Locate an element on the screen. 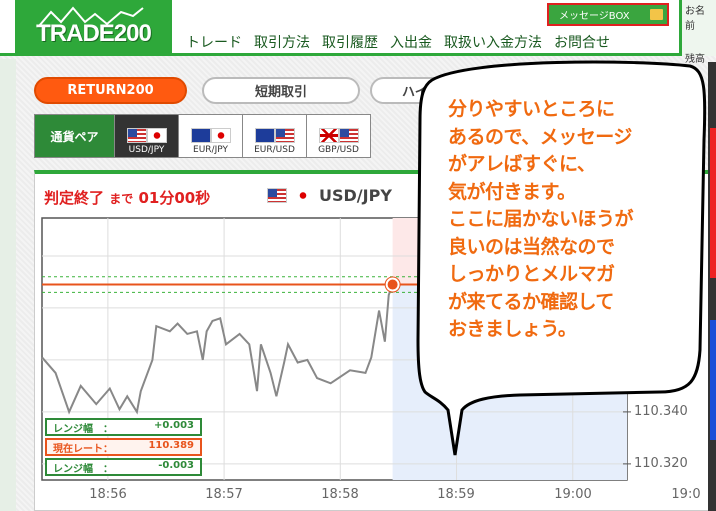 The image size is (716, 511). callout-line: ここに届かないほうが is located at coordinates (541, 219).